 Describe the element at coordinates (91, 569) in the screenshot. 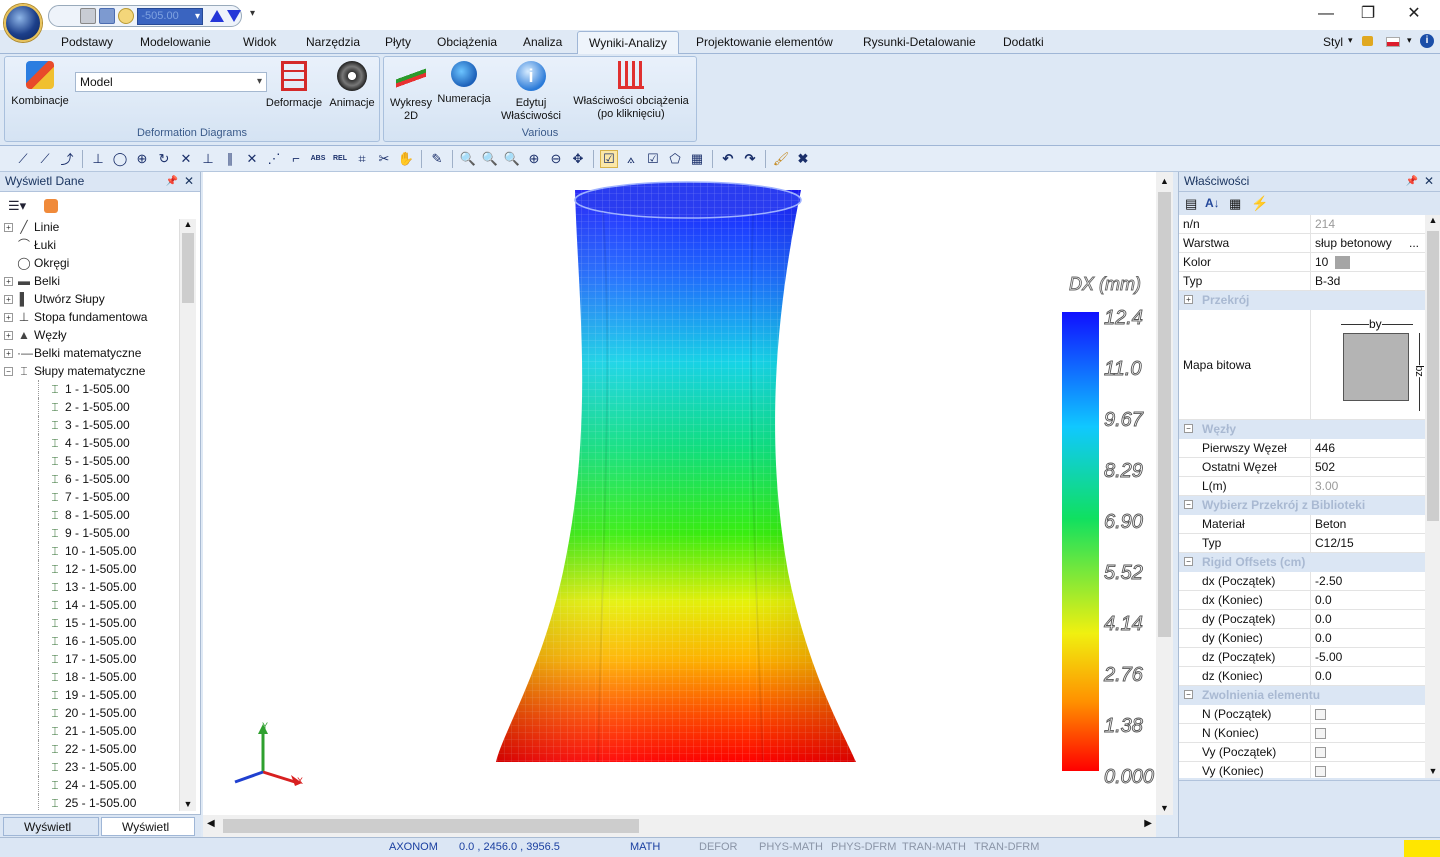

I see `tree-child-item: ⌶ 12 - 1-505.00` at that location.